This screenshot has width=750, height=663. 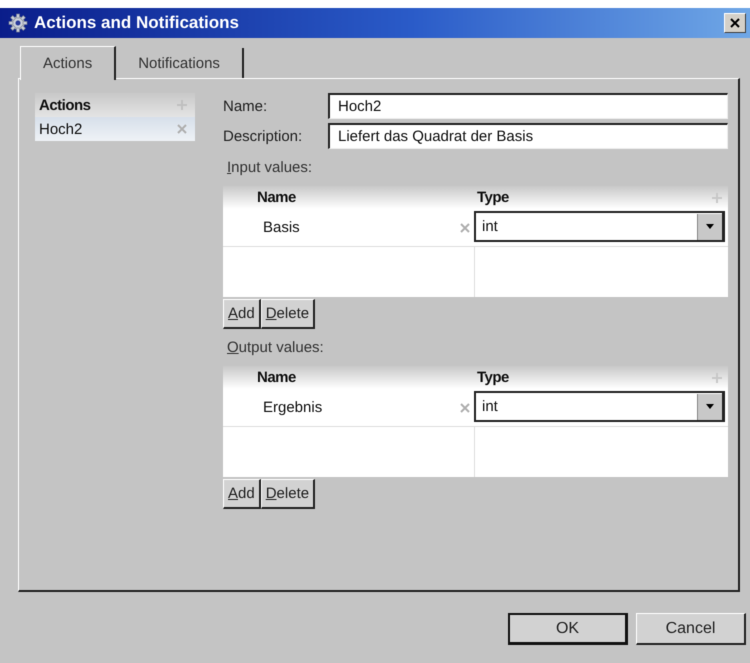 What do you see at coordinates (691, 629) in the screenshot?
I see `dialog-button: Cancel` at bounding box center [691, 629].